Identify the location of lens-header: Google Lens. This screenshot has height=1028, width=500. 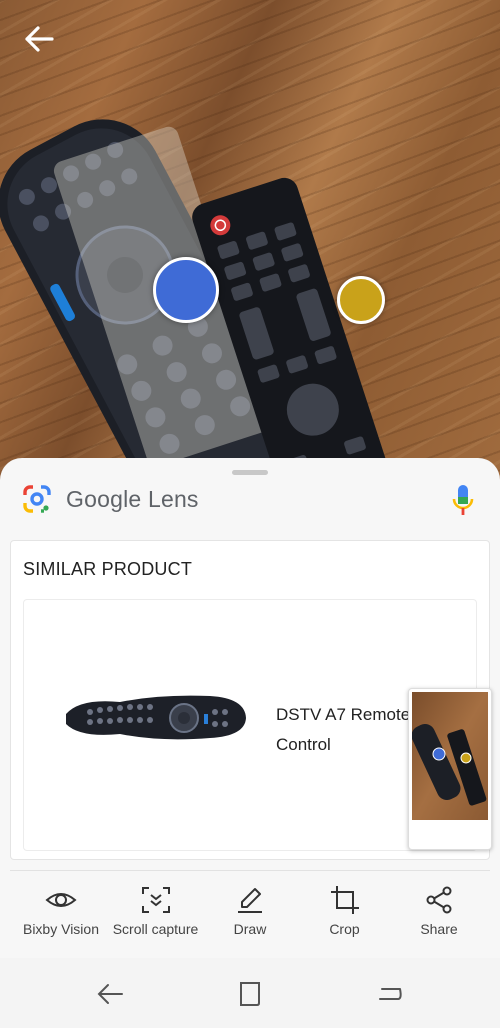
(110, 499).